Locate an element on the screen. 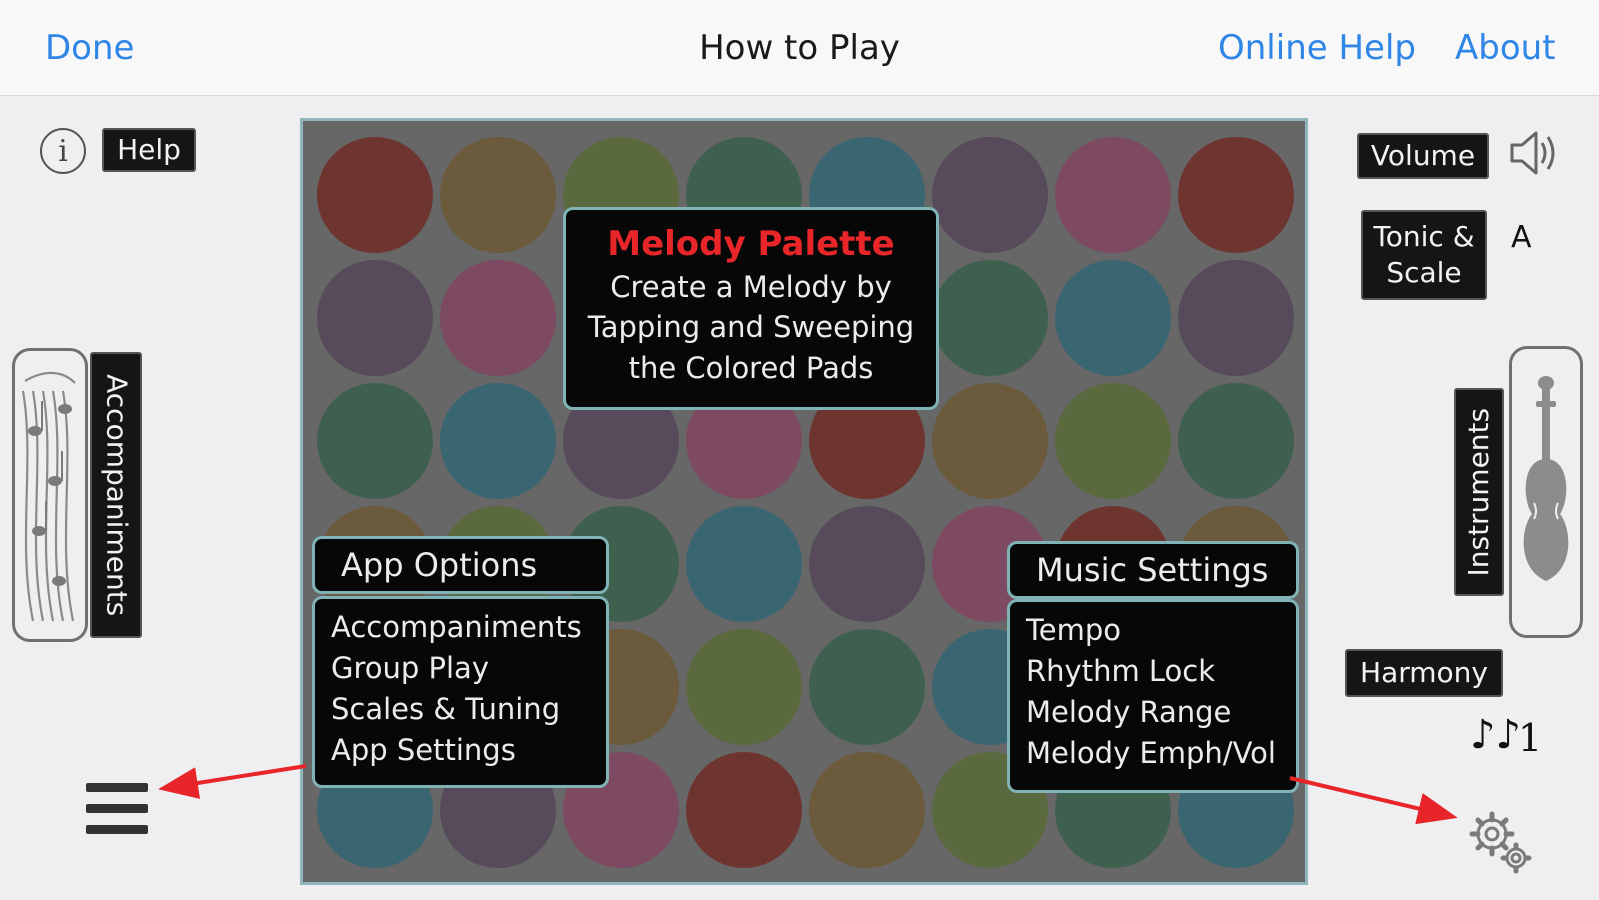  about-button: About is located at coordinates (1505, 48).